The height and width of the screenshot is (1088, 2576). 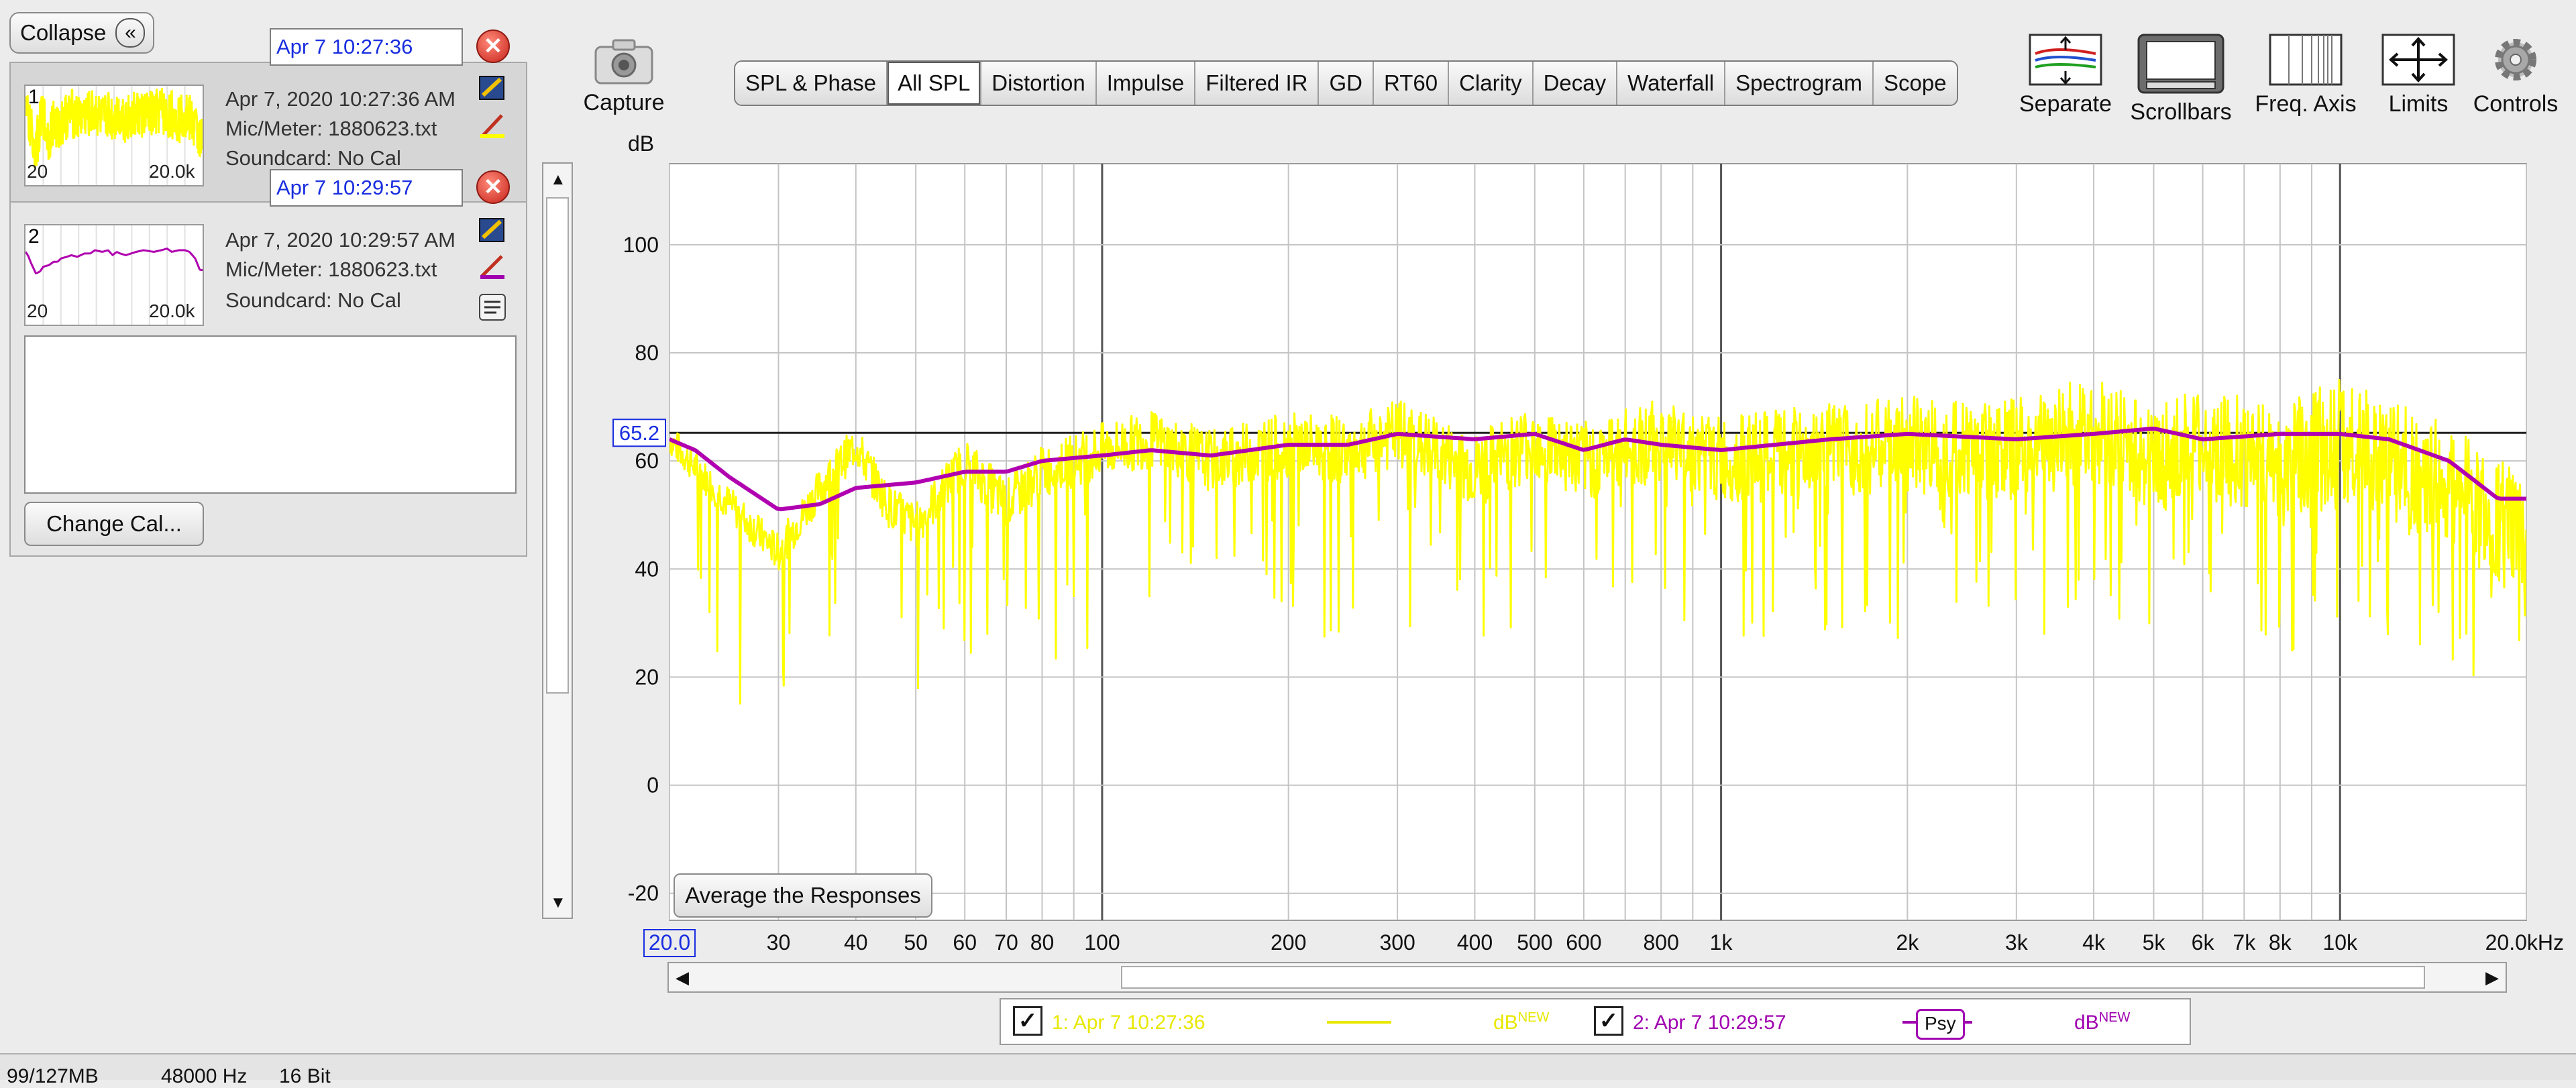 What do you see at coordinates (2244, 942) in the screenshot?
I see `x-tick-label: 7k` at bounding box center [2244, 942].